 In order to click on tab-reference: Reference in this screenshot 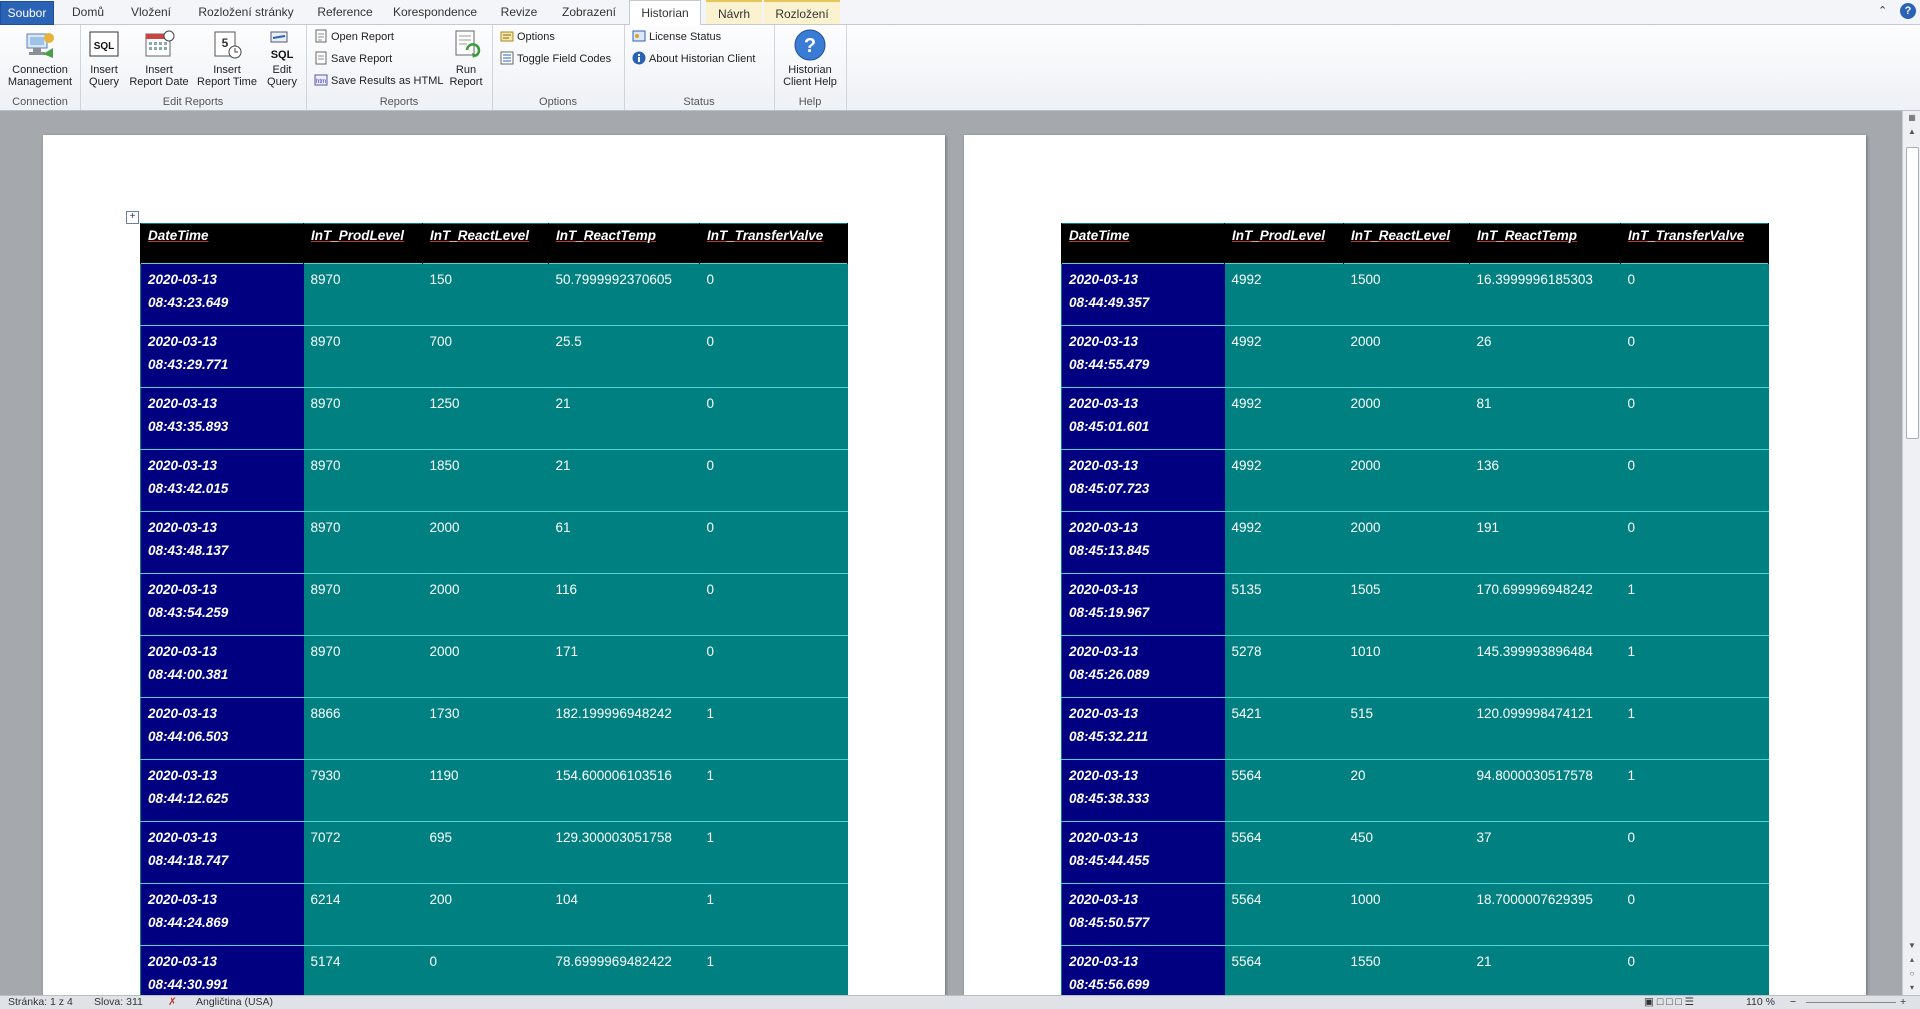, I will do `click(345, 12)`.